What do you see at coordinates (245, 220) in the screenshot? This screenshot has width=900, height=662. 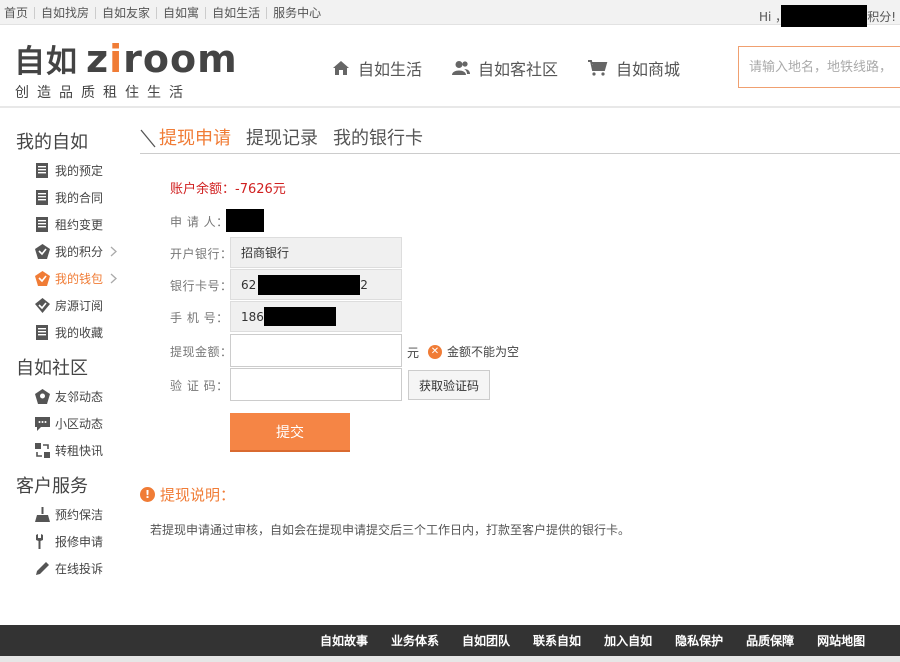 I see `redacted-applicant-name` at bounding box center [245, 220].